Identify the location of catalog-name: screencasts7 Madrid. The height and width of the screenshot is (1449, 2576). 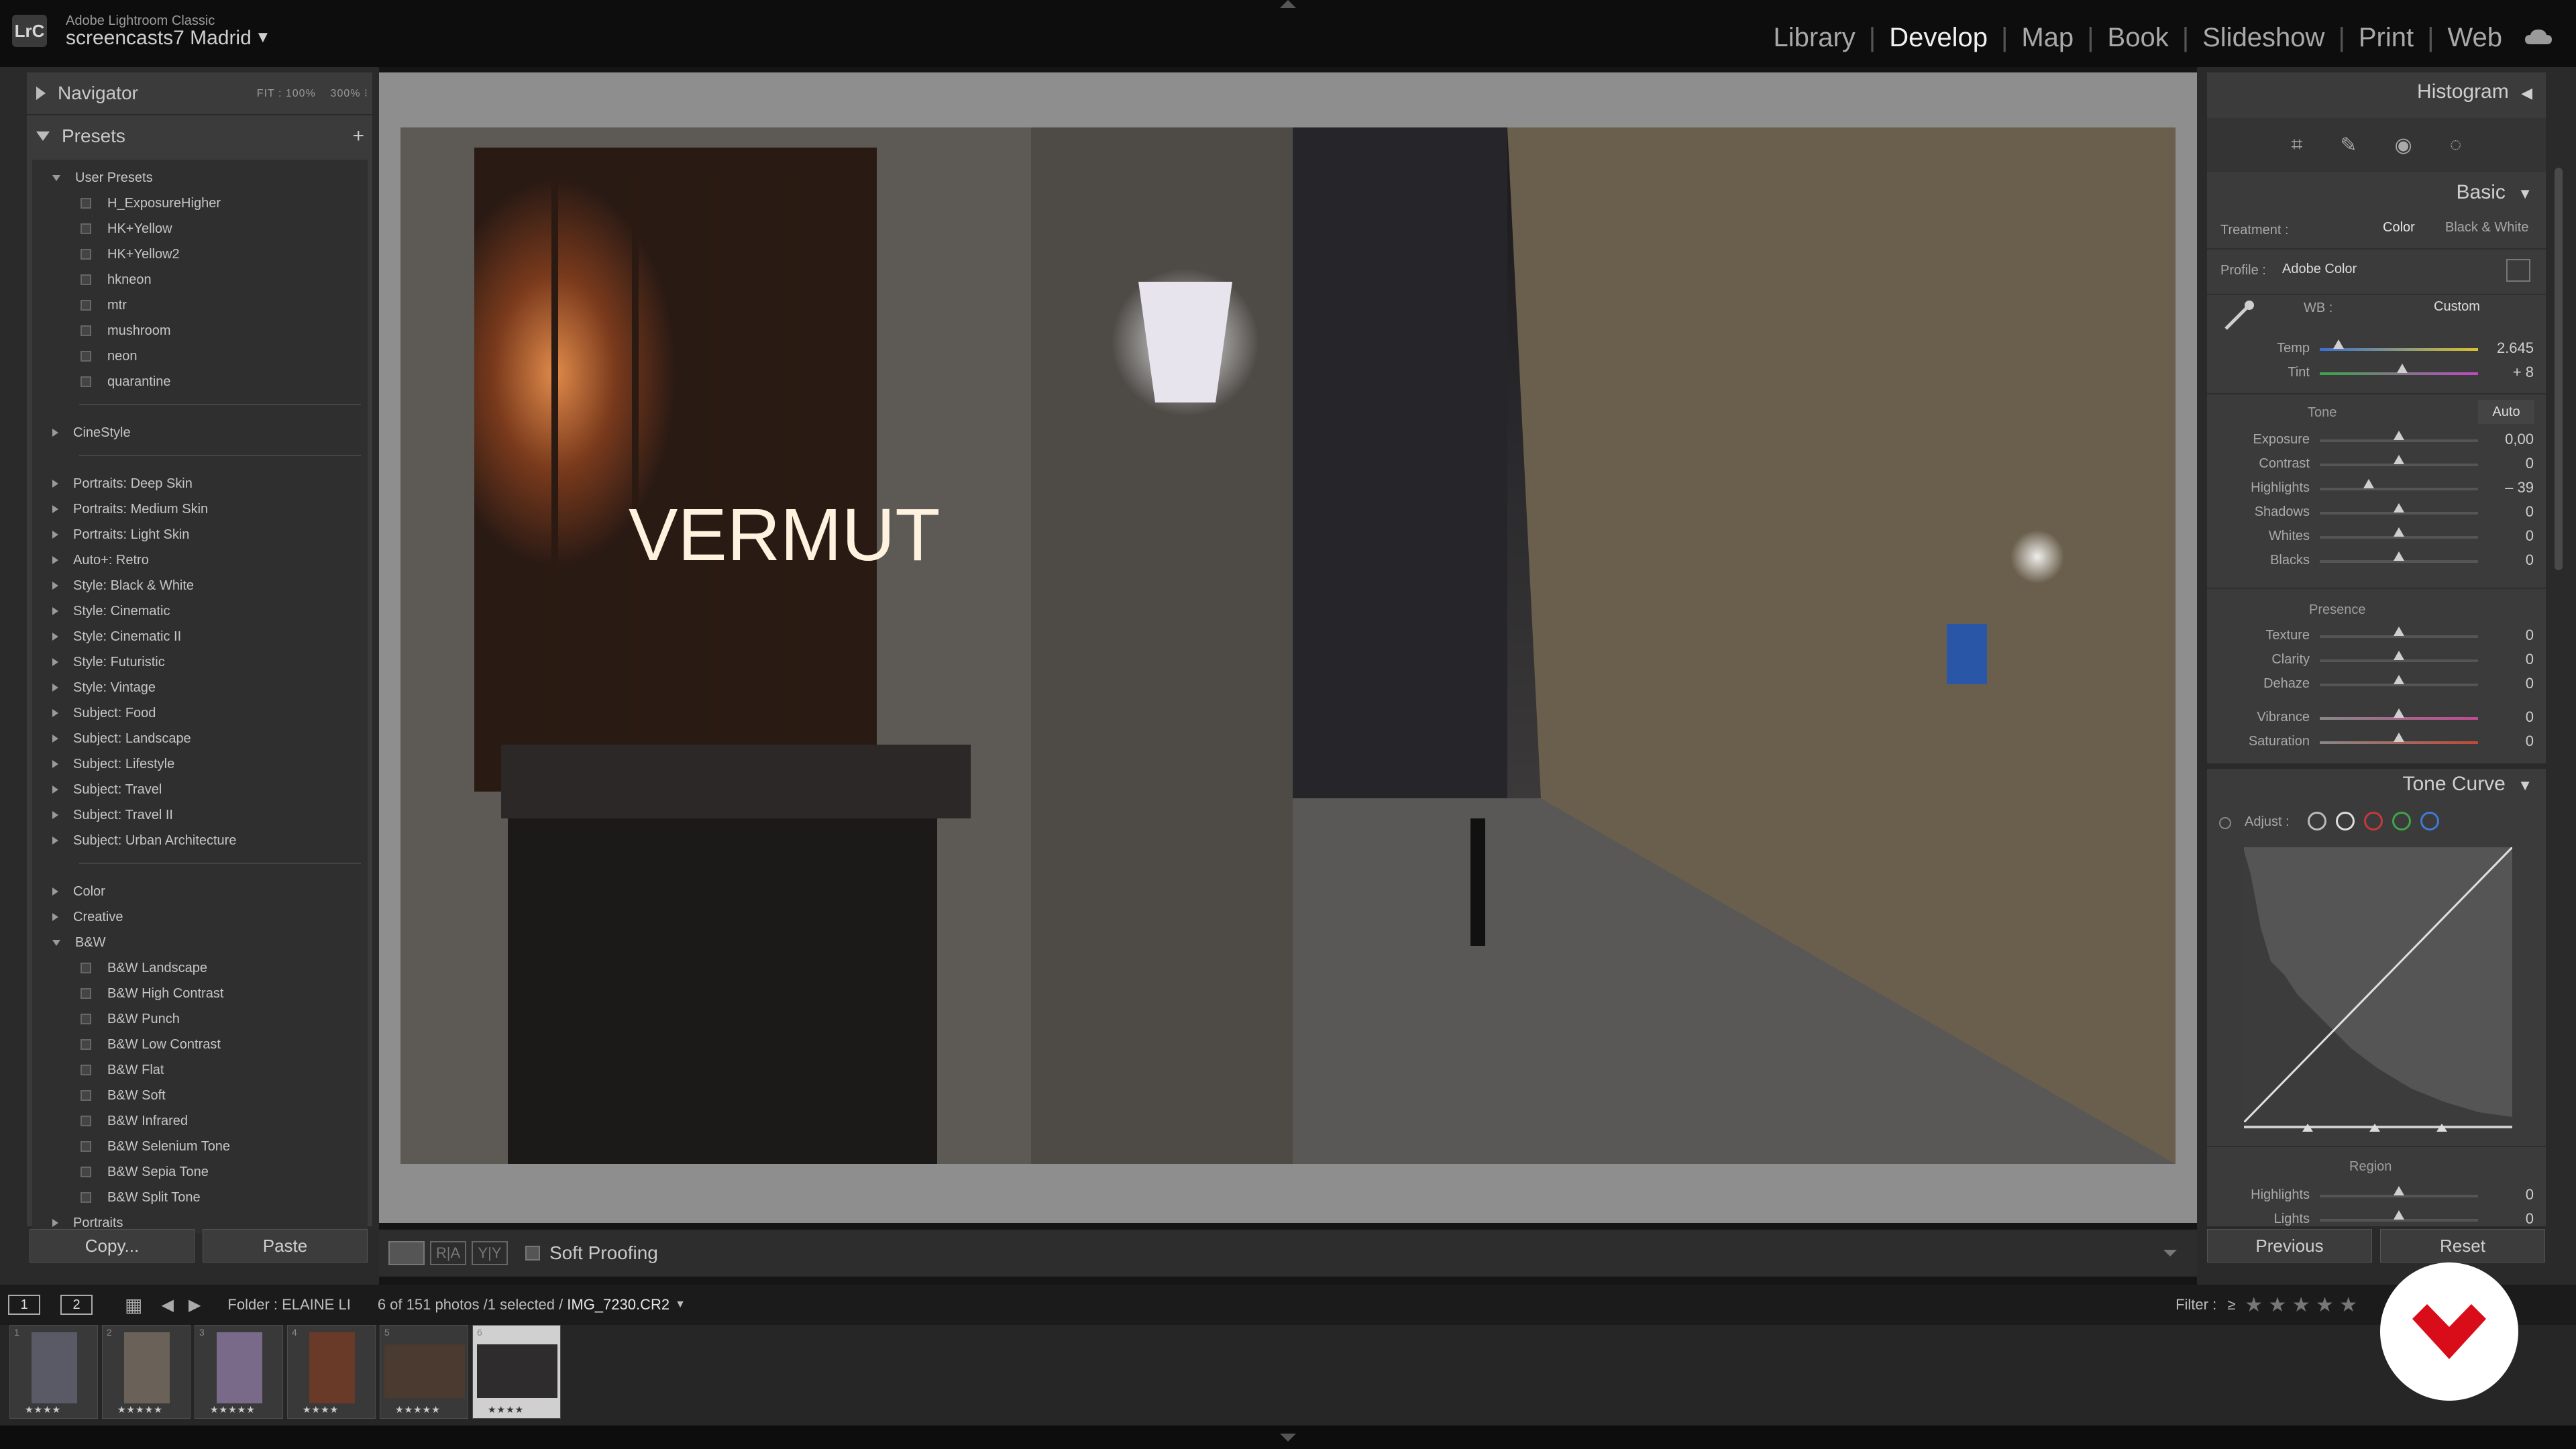
(159, 38).